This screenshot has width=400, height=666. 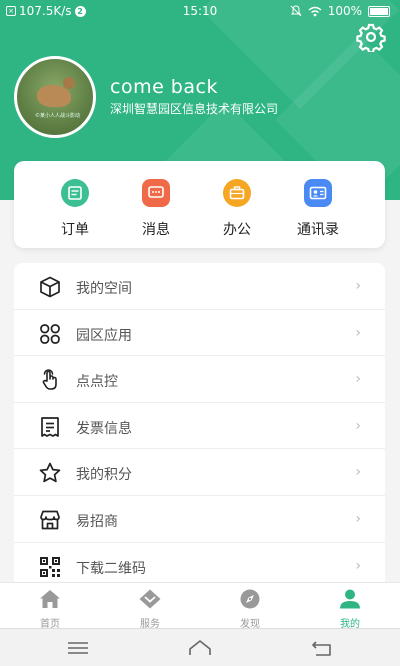 What do you see at coordinates (56, 92) in the screenshot?
I see `avatar-photo` at bounding box center [56, 92].